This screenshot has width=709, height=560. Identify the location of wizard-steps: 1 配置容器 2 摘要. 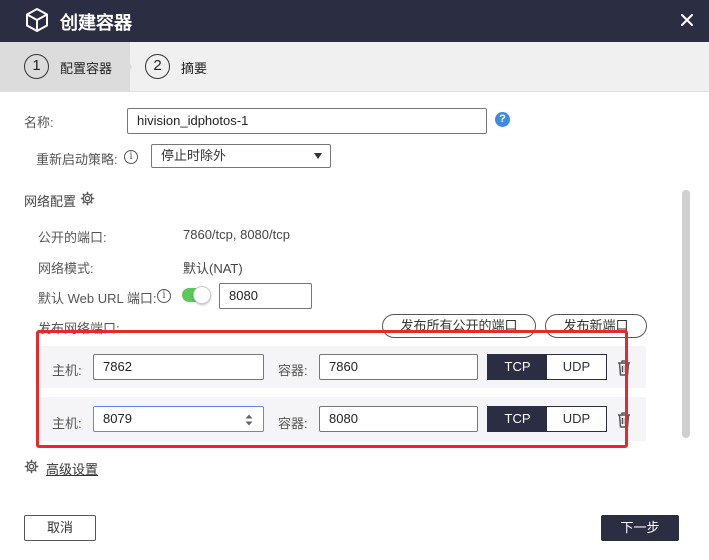
(354, 67).